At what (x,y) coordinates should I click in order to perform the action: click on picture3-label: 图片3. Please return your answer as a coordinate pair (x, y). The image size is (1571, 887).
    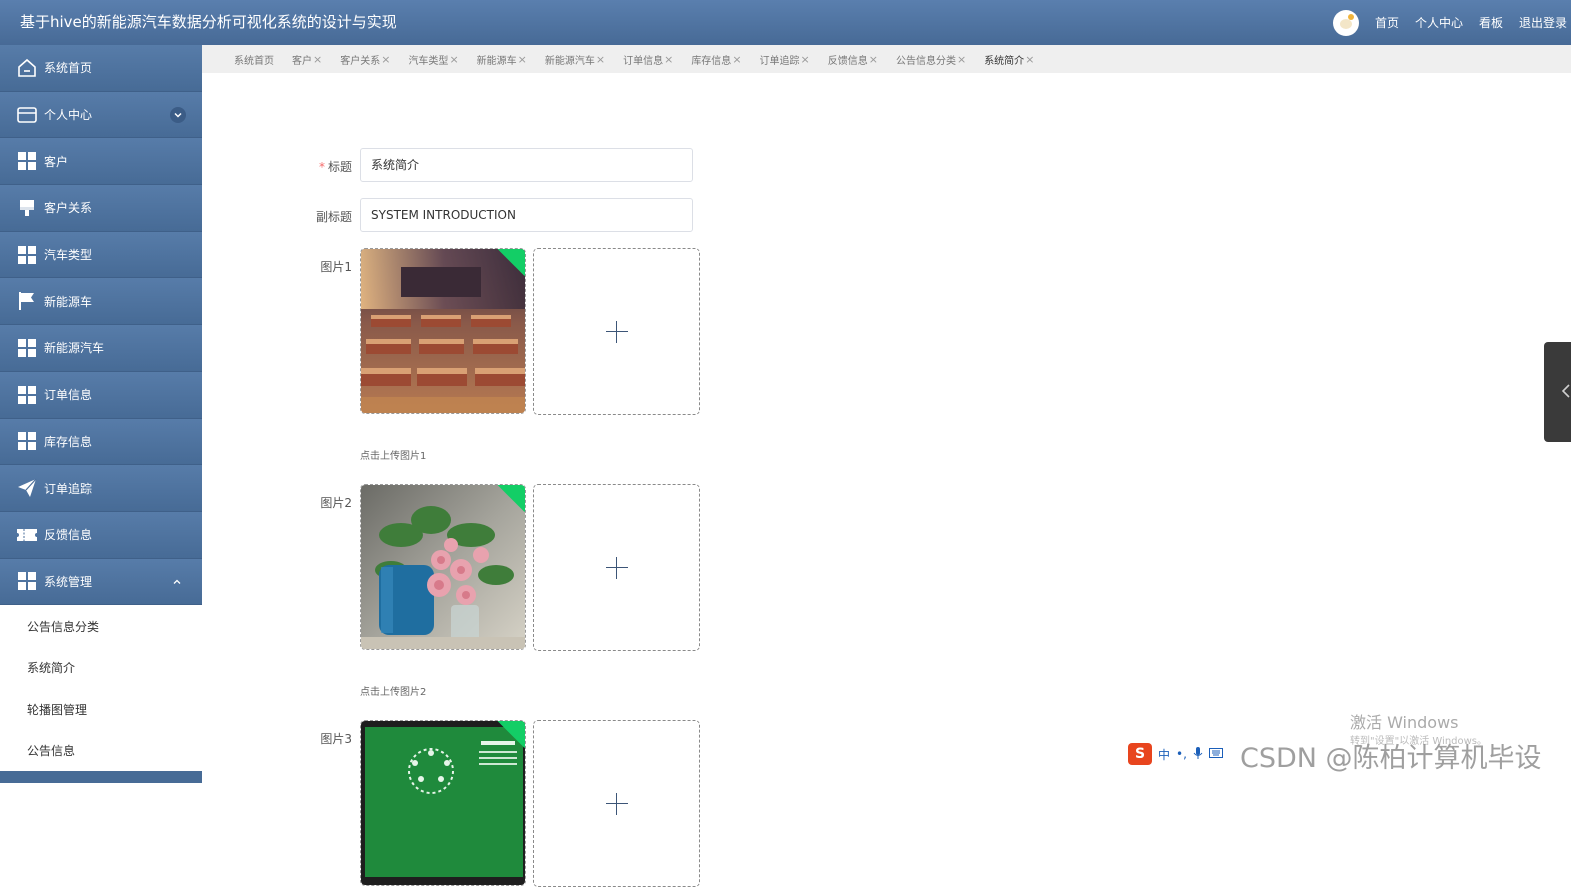
    Looking at the image, I should click on (336, 739).